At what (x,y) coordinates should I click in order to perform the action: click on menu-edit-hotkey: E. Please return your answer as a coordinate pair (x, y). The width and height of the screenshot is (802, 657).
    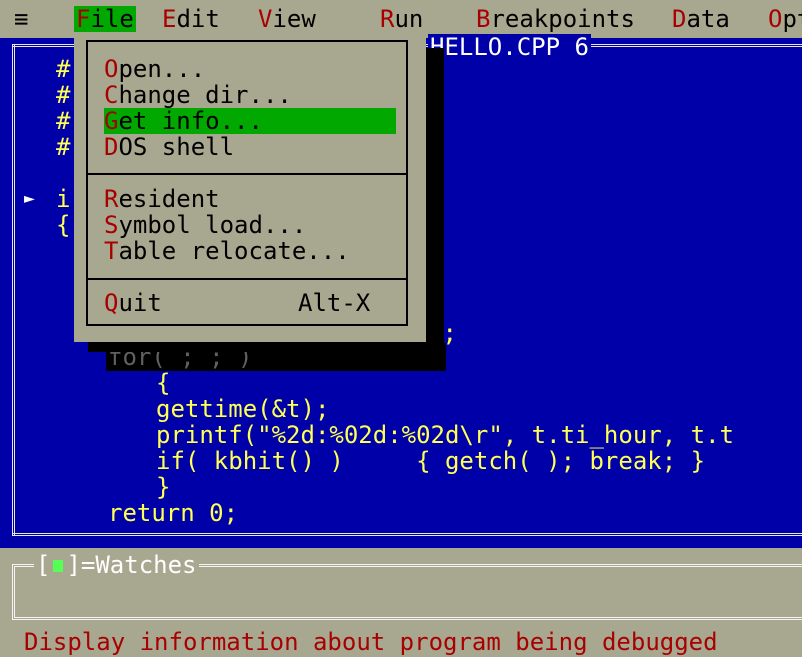
    Looking at the image, I should click on (169, 19).